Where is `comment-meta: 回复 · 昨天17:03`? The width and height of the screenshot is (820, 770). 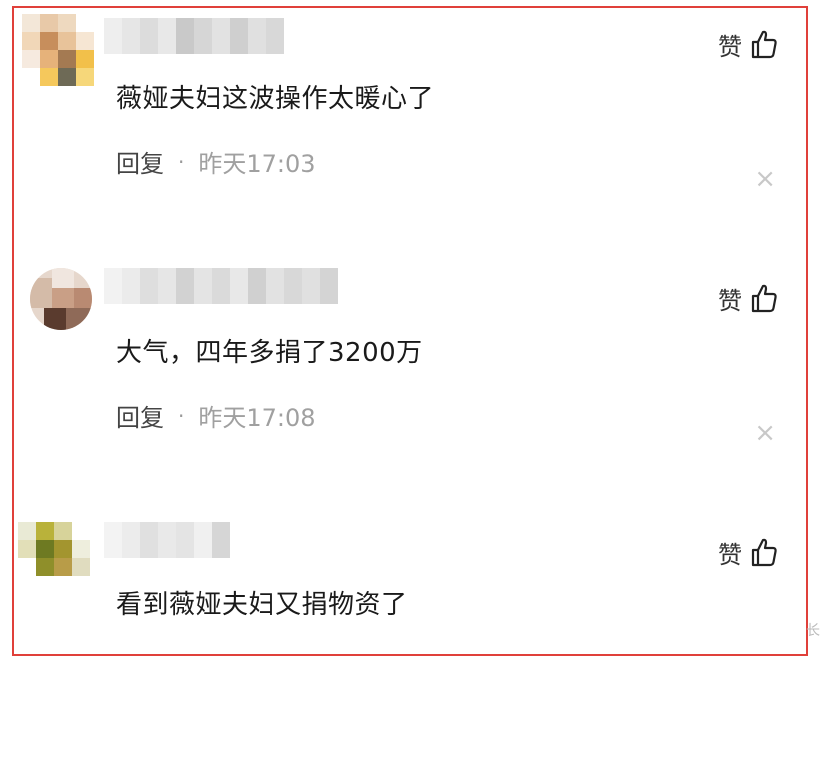 comment-meta: 回复 · 昨天17:03 is located at coordinates (216, 161).